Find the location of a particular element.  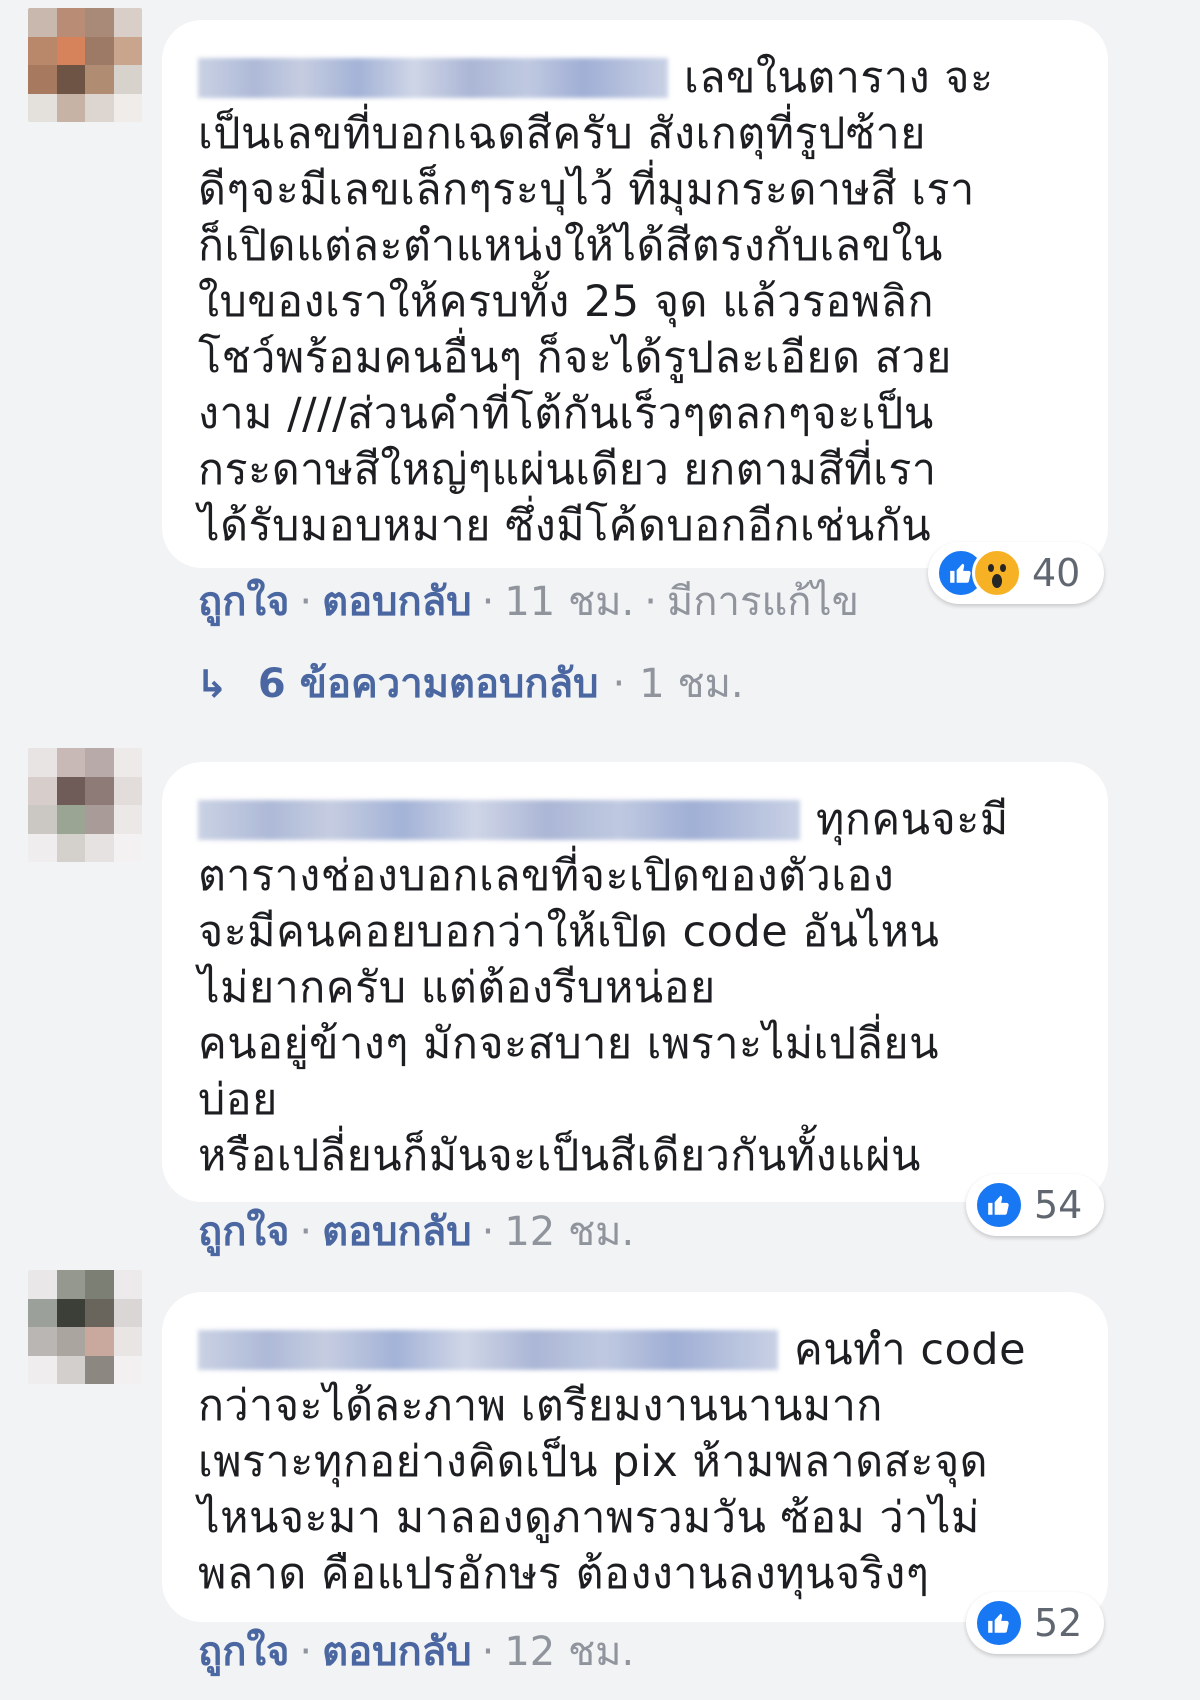

comment-text-line: พลาด คือแปรอักษร ต้องงานลงทุนจริงๆ is located at coordinates (564, 1574).